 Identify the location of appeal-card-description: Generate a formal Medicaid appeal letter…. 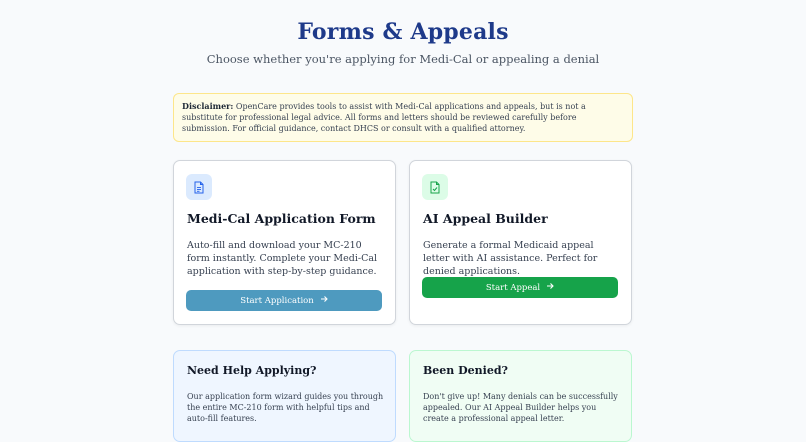
(510, 258).